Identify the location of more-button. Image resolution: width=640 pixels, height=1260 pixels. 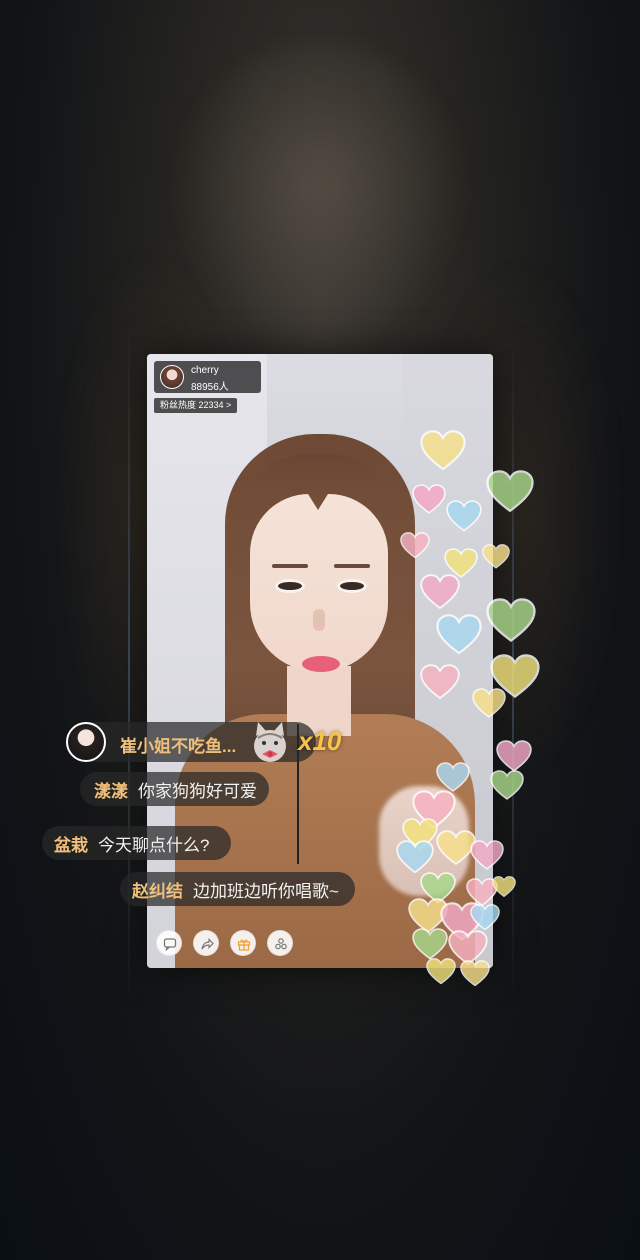
(280, 943).